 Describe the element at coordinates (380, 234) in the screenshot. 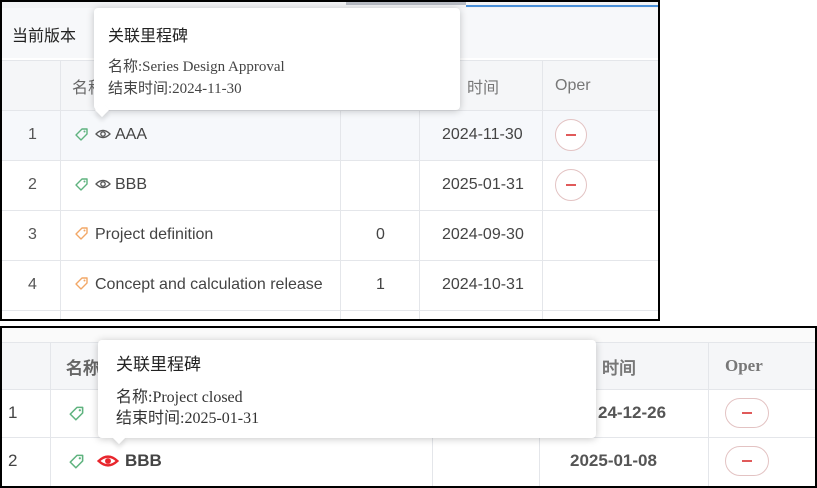

I see `row-value: 0` at that location.